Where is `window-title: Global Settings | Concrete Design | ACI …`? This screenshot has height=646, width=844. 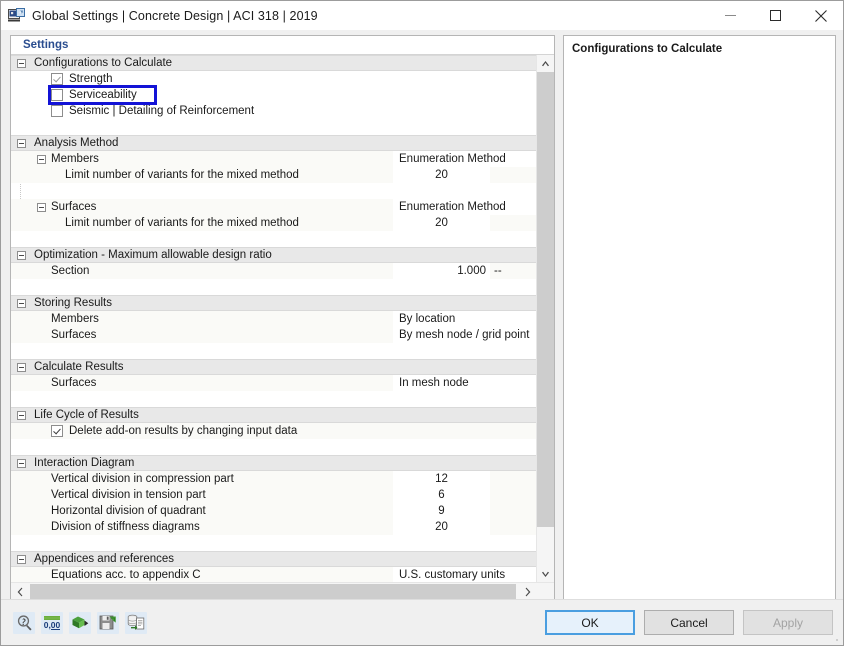 window-title: Global Settings | Concrete Design | ACI … is located at coordinates (175, 15).